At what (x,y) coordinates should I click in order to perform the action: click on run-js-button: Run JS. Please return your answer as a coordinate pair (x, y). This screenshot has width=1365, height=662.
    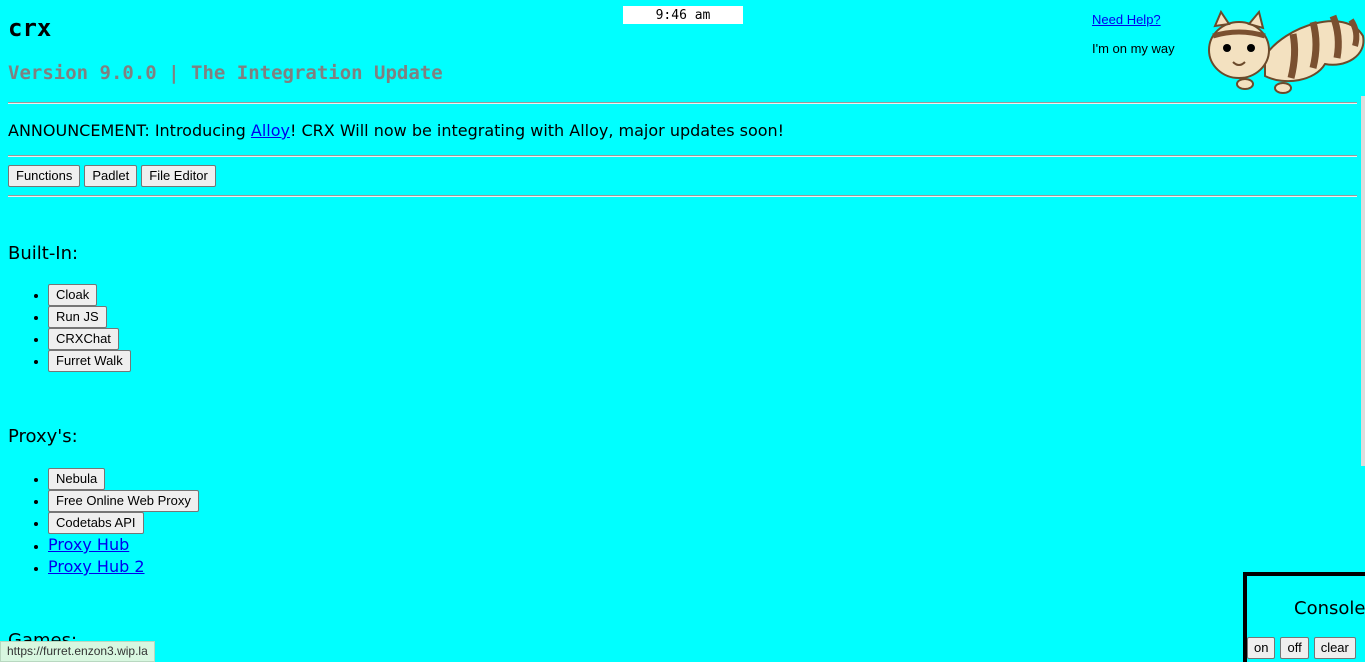
    Looking at the image, I should click on (77, 317).